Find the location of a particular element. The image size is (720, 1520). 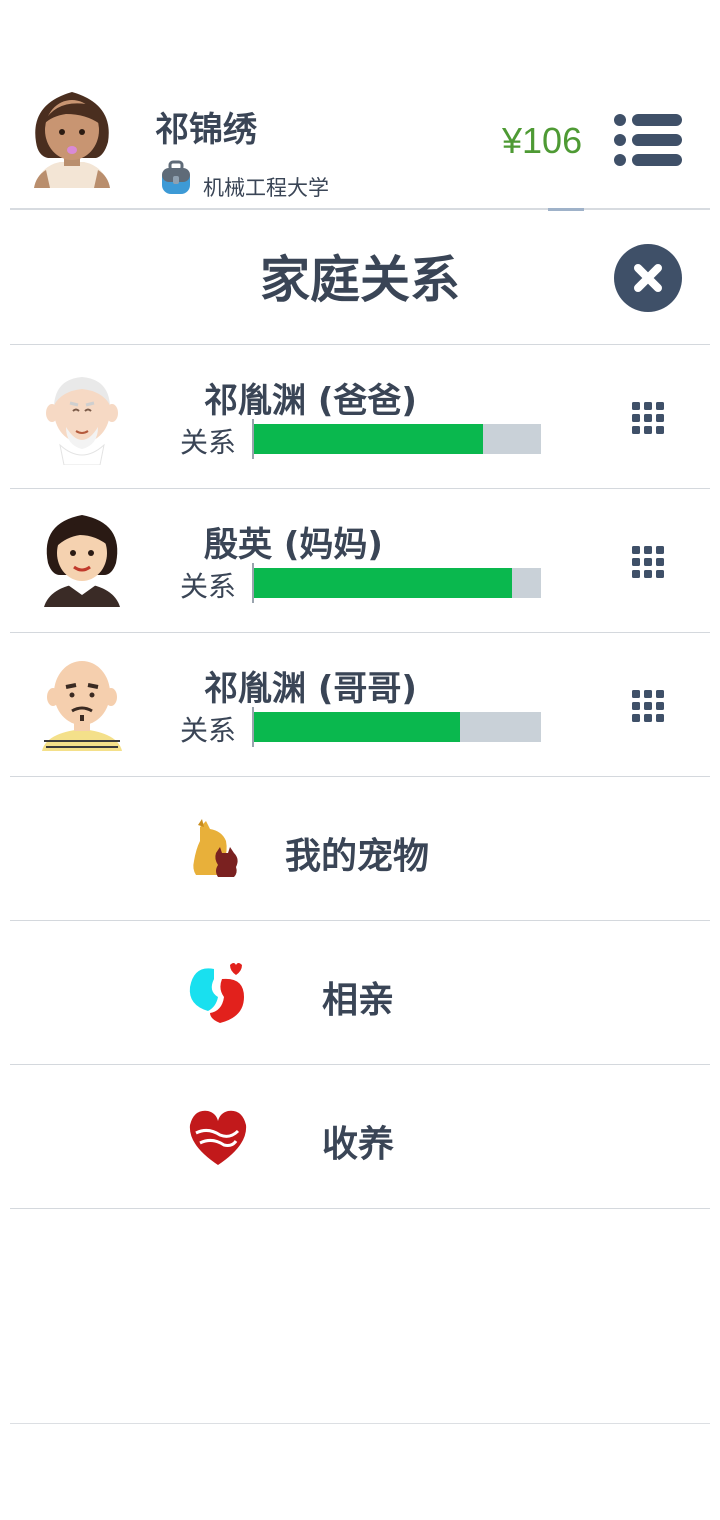

family-member-name: 殷英 (妈妈) is located at coordinates (293, 545).